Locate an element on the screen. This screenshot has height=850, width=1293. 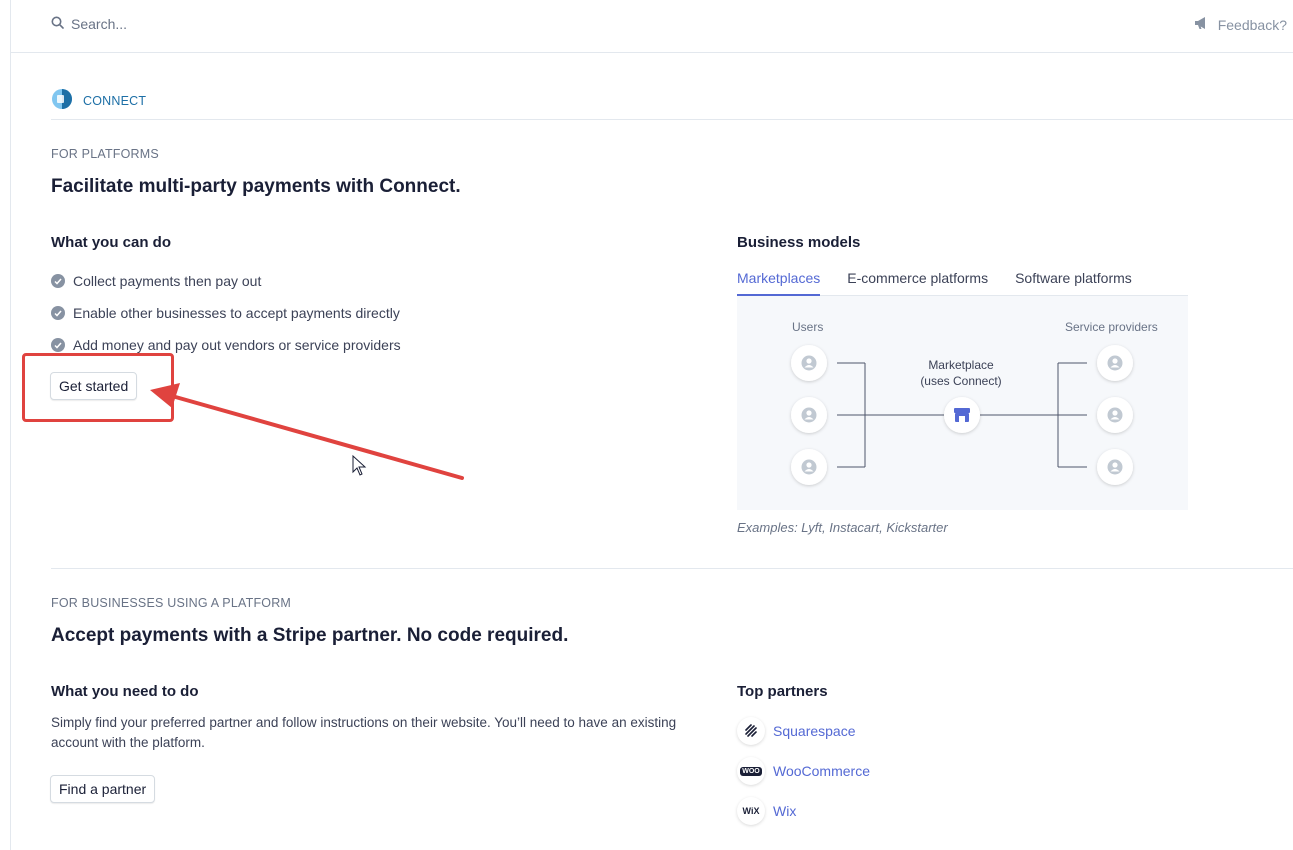
diagram-graphic is located at coordinates (962, 403).